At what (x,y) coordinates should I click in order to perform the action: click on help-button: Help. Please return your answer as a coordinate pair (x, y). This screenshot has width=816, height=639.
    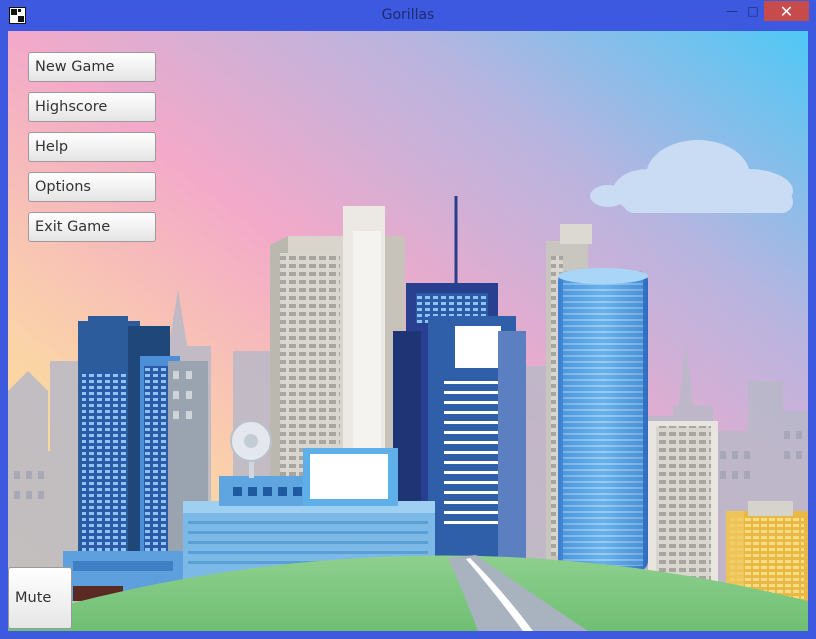
    Looking at the image, I should click on (92, 147).